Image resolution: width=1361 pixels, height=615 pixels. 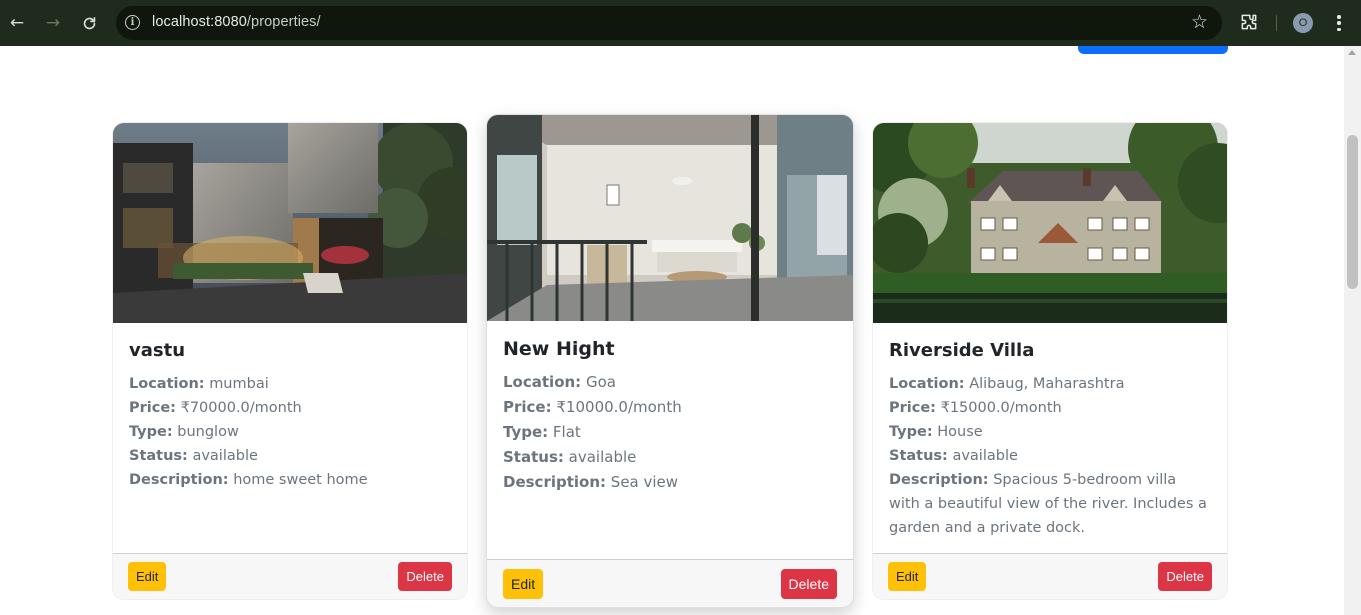 I want to click on location-line: Location: Goa, so click(x=670, y=382).